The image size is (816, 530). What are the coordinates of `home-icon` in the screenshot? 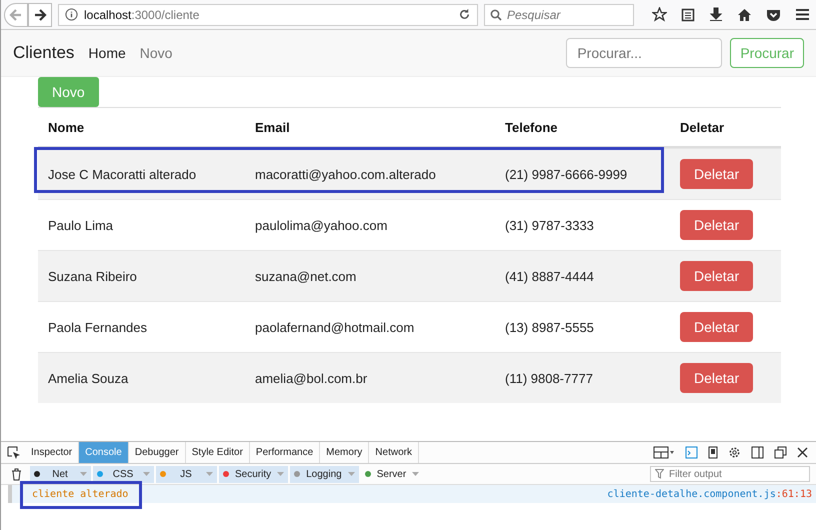 It's located at (744, 15).